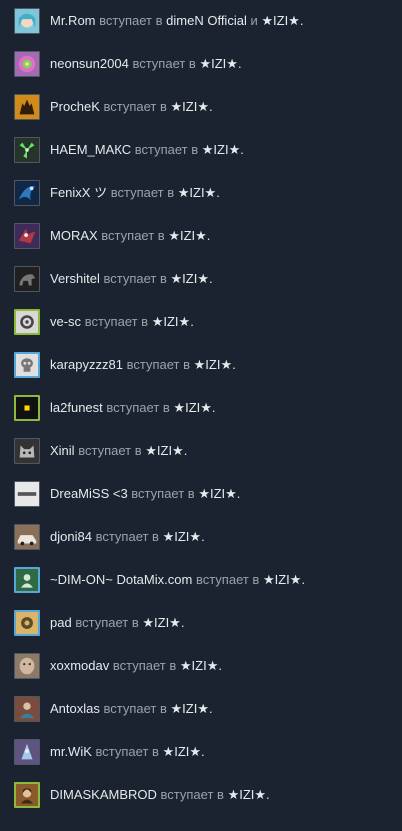  I want to click on list-item: karapyzzz81 вступает в ★IZI★., so click(201, 365).